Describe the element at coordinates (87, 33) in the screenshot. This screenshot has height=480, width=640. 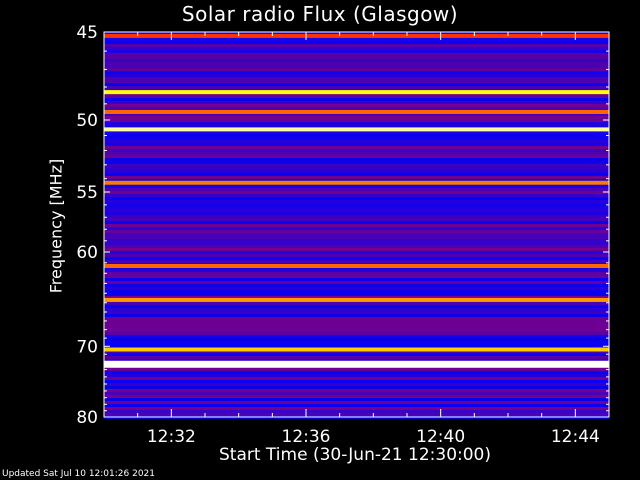
I see `y-tick-label-0: 45` at that location.